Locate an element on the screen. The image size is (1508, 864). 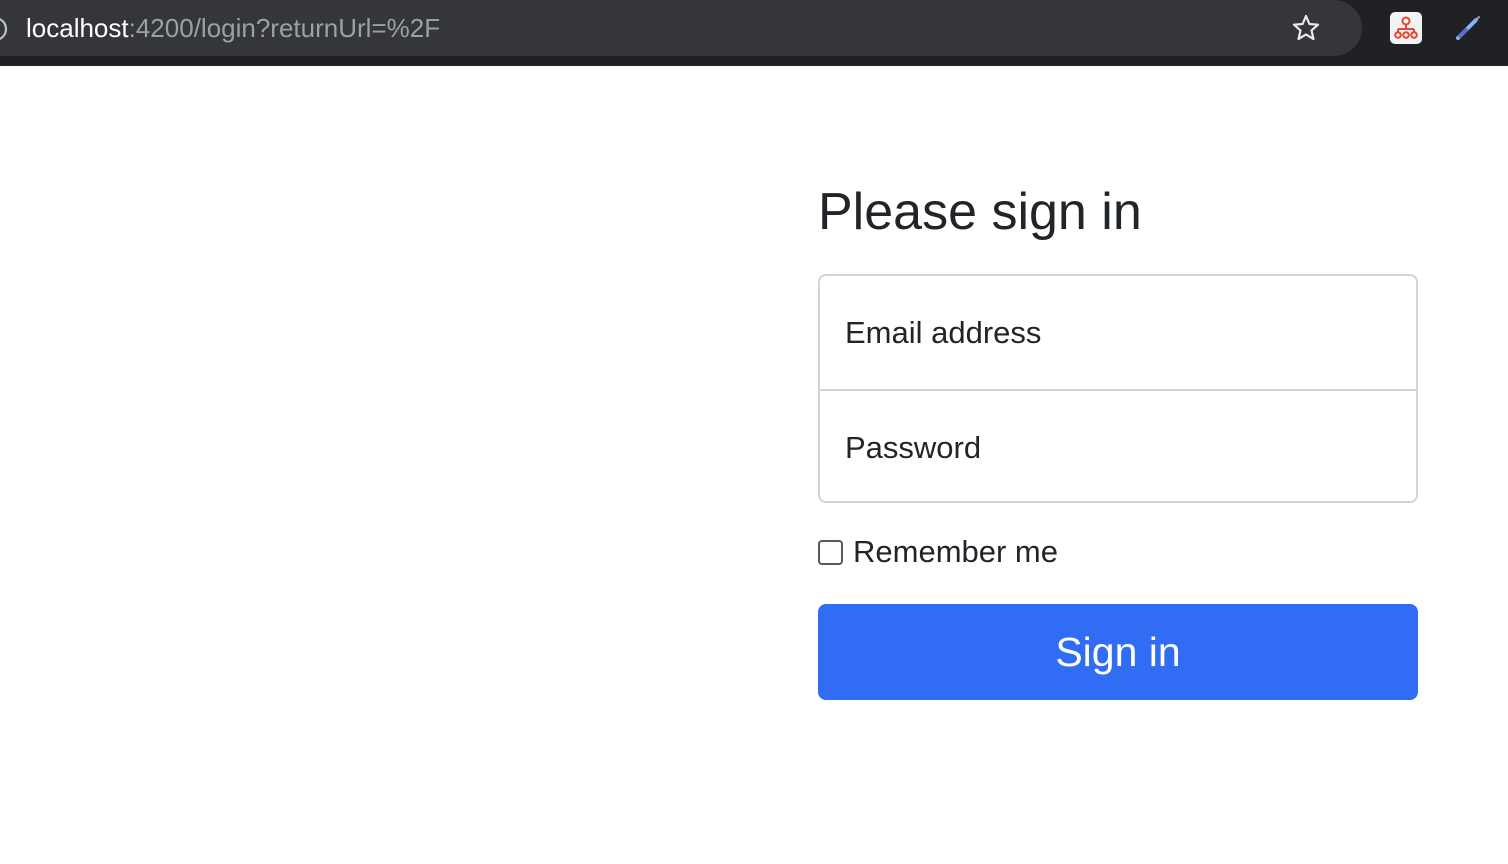
remember-me-checkbox is located at coordinates (830, 552).